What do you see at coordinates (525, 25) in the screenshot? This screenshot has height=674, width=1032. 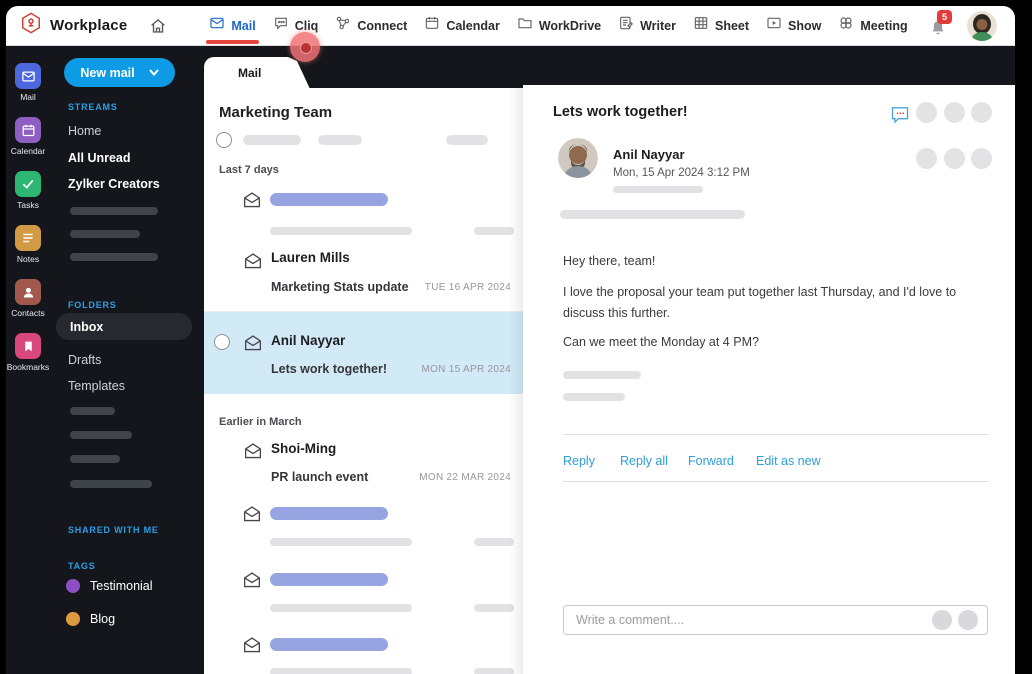 I see `workdrive-icon` at bounding box center [525, 25].